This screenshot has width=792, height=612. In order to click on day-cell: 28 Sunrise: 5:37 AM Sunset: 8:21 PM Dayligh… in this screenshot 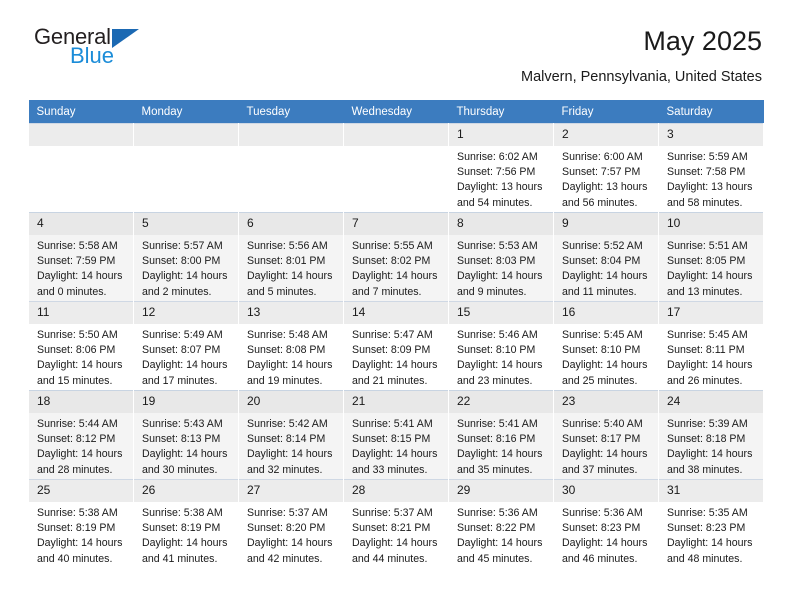, I will do `click(396, 523)`.